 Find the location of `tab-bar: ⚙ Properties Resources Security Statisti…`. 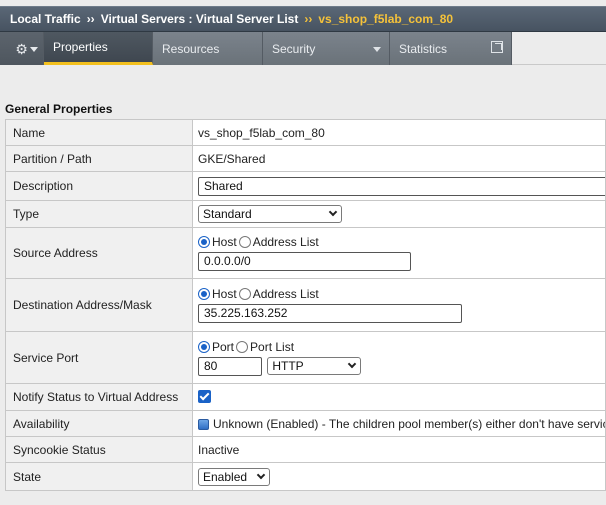

tab-bar: ⚙ Properties Resources Security Statisti… is located at coordinates (303, 48).